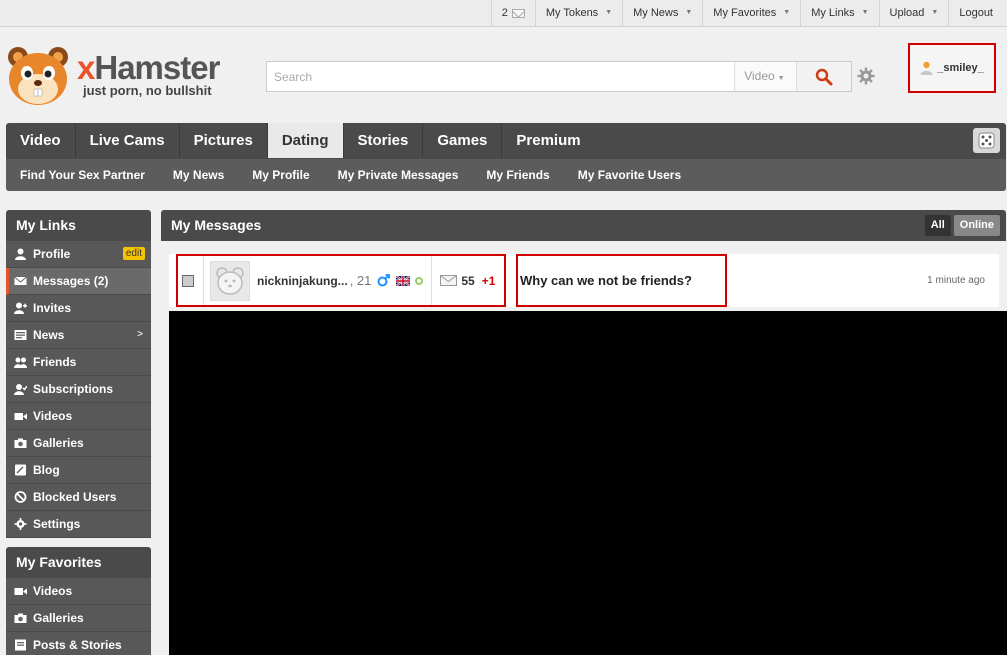 The height and width of the screenshot is (655, 1007). Describe the element at coordinates (78, 591) in the screenshot. I see `favorites-item-videos: Videos` at that location.